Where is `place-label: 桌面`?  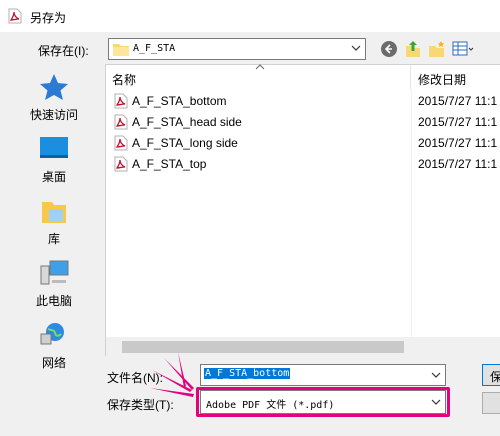
place-label: 桌面 is located at coordinates (53, 177).